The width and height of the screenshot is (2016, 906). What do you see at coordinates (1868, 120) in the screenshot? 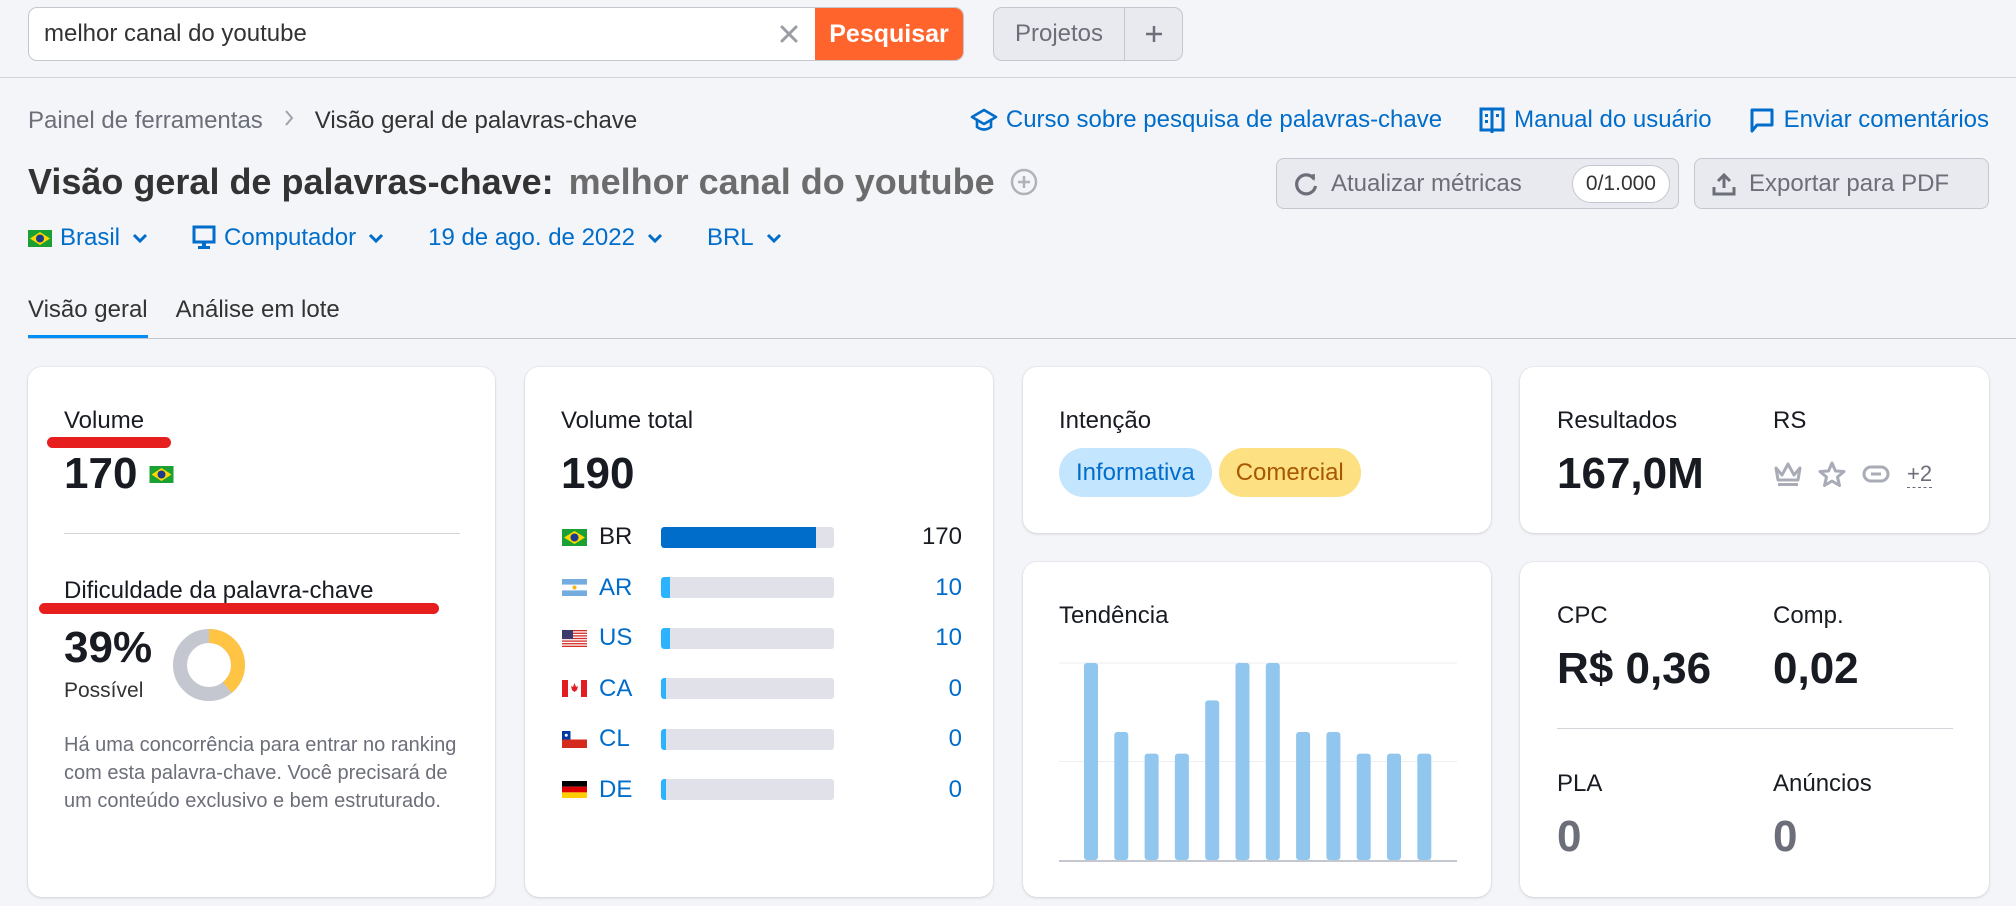
I see `send-feedback-link: Enviar comentários` at bounding box center [1868, 120].